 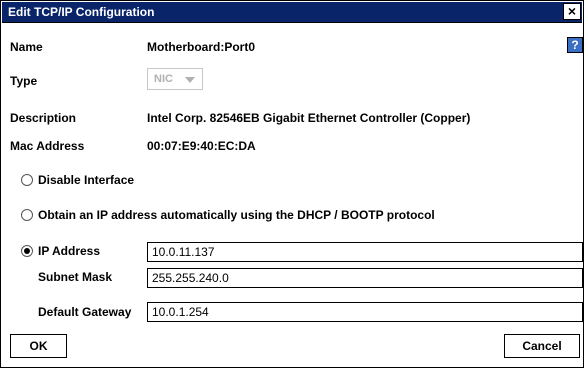 I want to click on disable-interface-radio, so click(x=27, y=180).